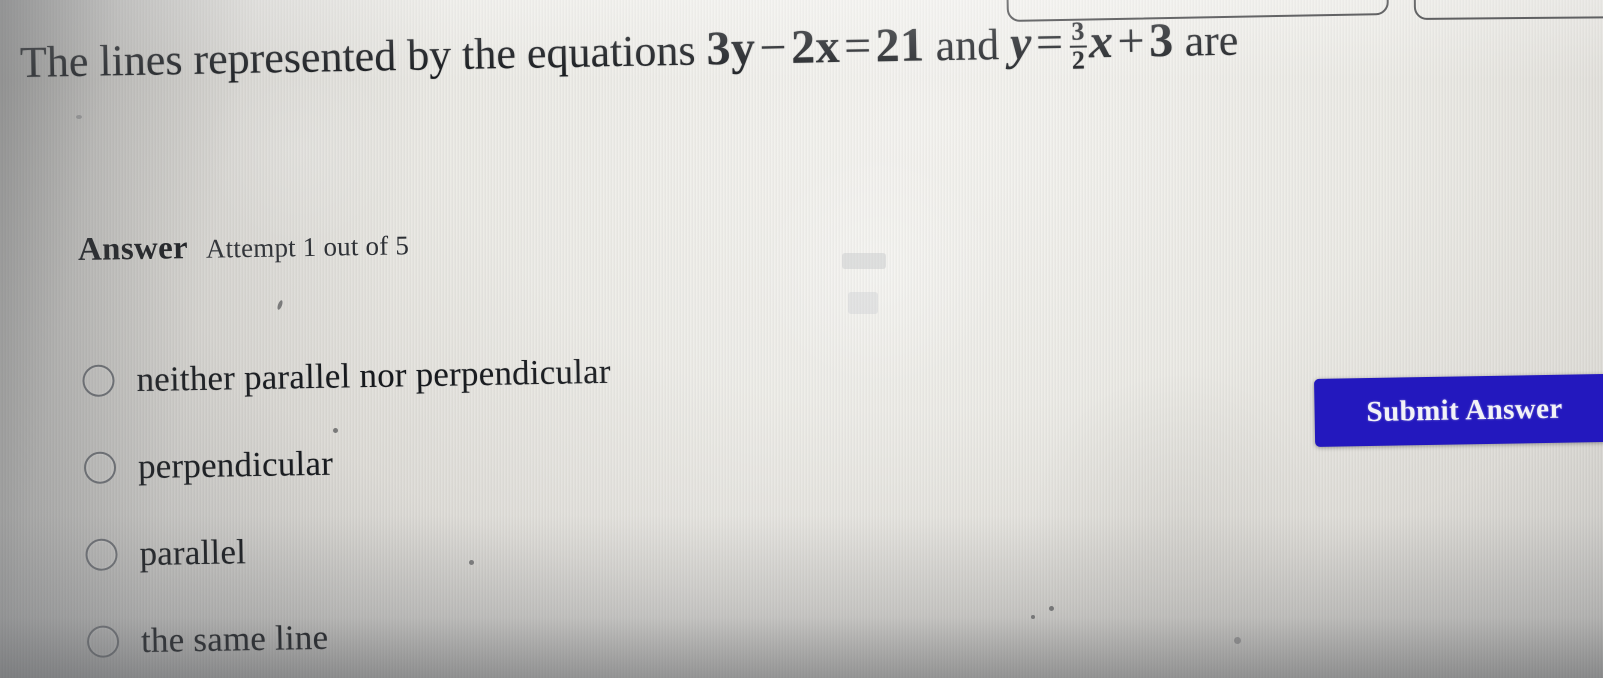  Describe the element at coordinates (773, 47) in the screenshot. I see `minus-operator: −` at that location.